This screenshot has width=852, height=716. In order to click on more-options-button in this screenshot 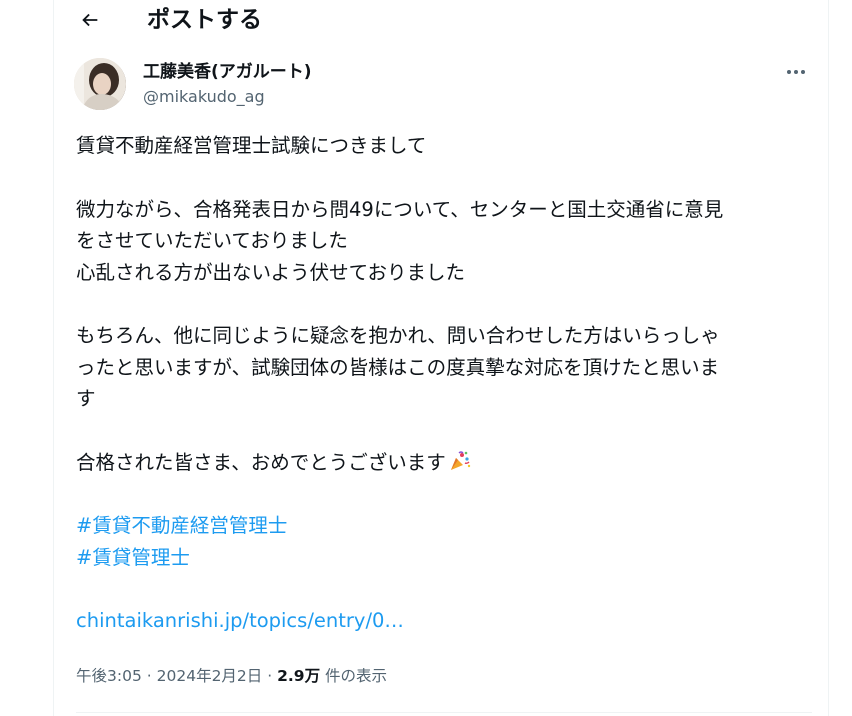, I will do `click(796, 72)`.